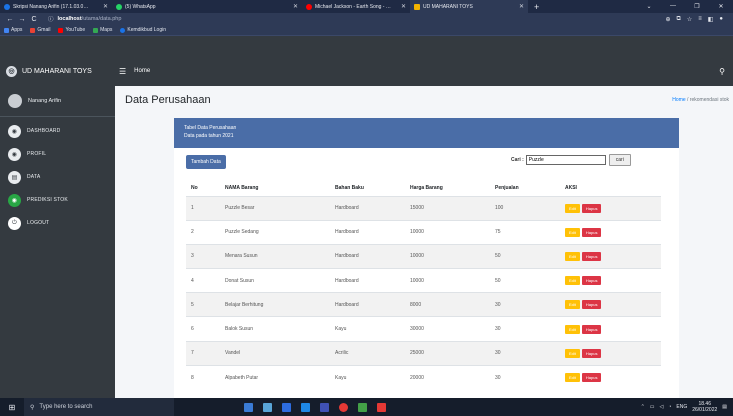 Image resolution: width=733 pixels, height=416 pixels. What do you see at coordinates (57, 71) in the screenshot?
I see `brand-link: ◎ UD MAHARANI TOYS` at bounding box center [57, 71].